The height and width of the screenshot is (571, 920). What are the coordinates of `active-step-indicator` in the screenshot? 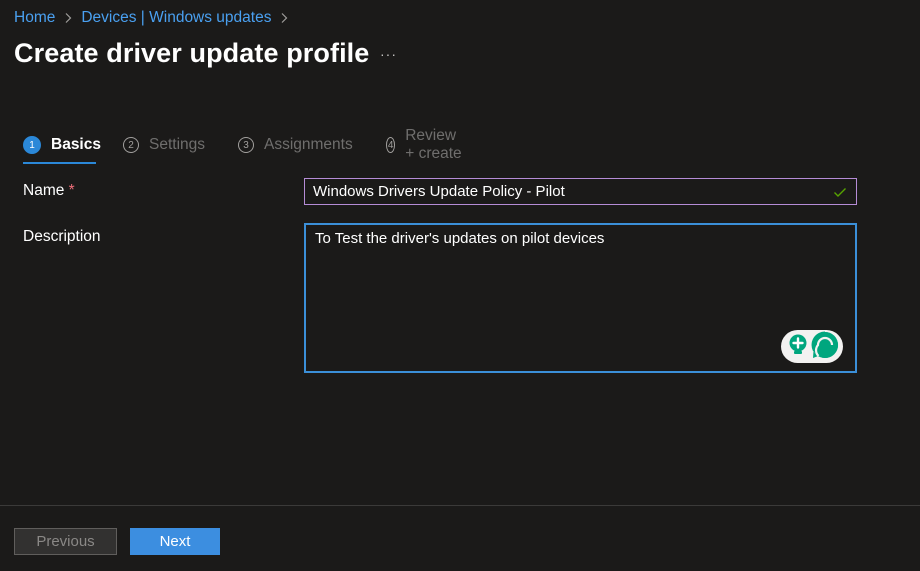 It's located at (59, 163).